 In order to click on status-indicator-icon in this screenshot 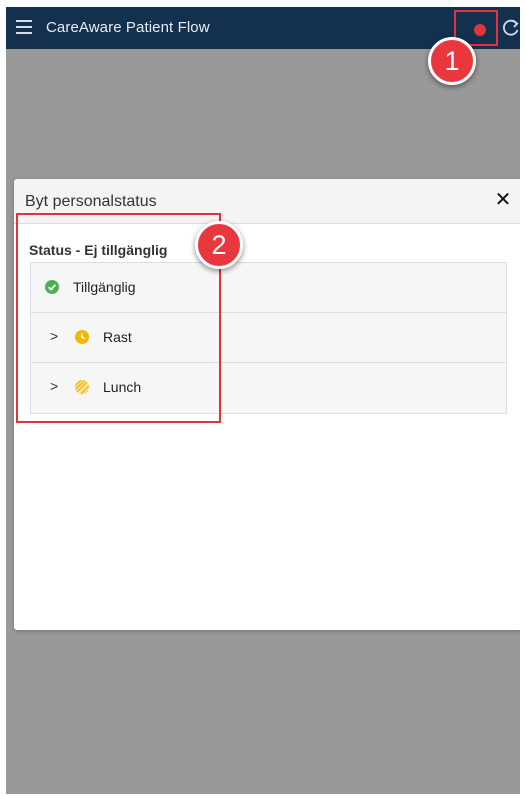, I will do `click(480, 30)`.